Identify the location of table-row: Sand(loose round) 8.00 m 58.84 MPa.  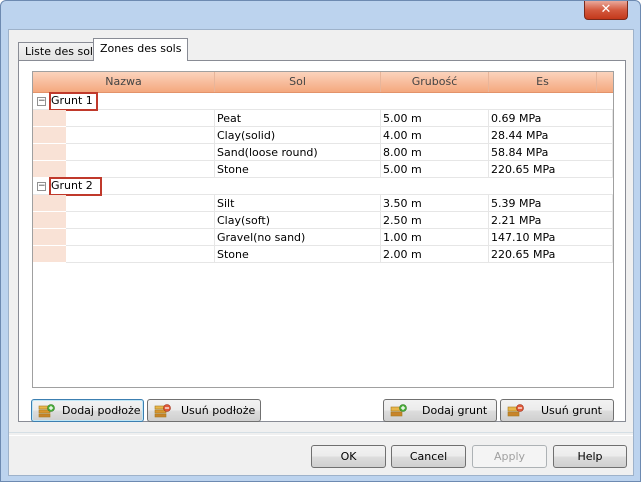
(323, 152).